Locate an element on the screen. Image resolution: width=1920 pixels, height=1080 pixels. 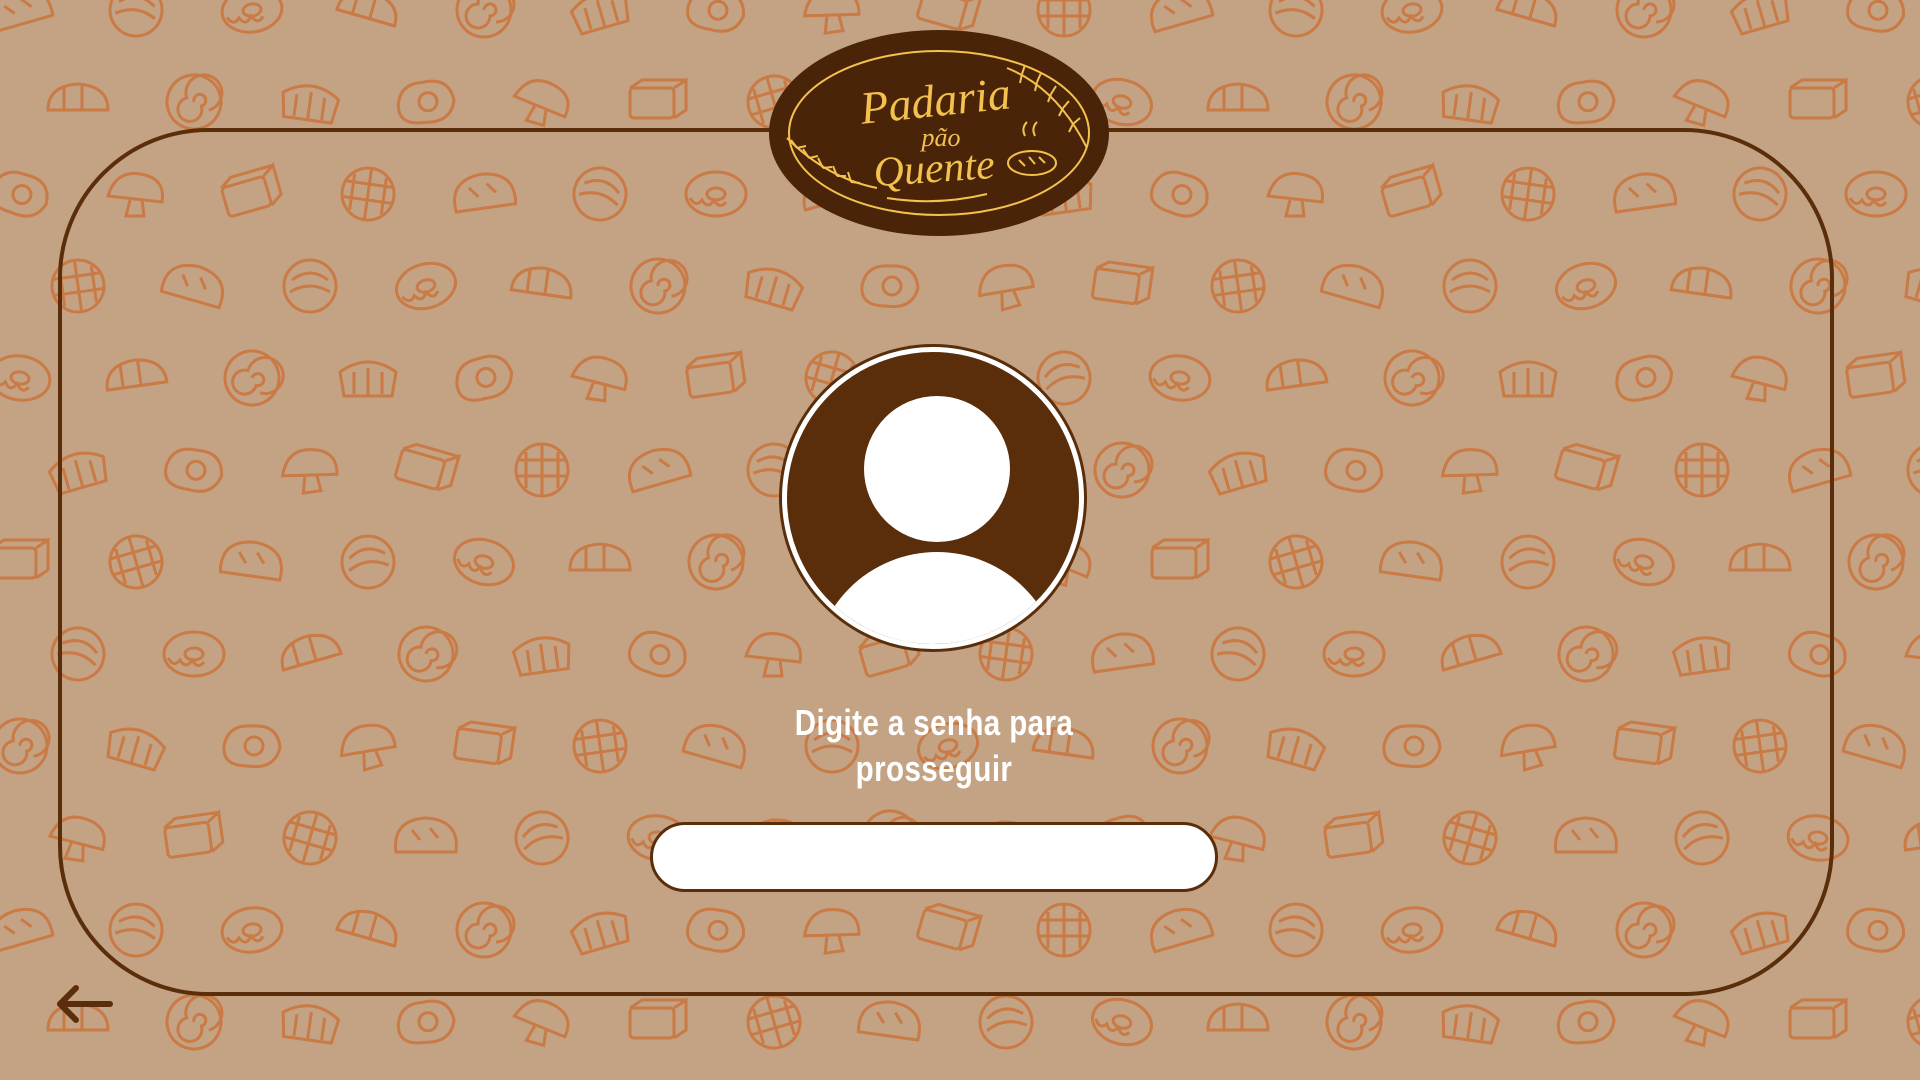
padaria-logo: Padaria pão Quente is located at coordinates (939, 133).